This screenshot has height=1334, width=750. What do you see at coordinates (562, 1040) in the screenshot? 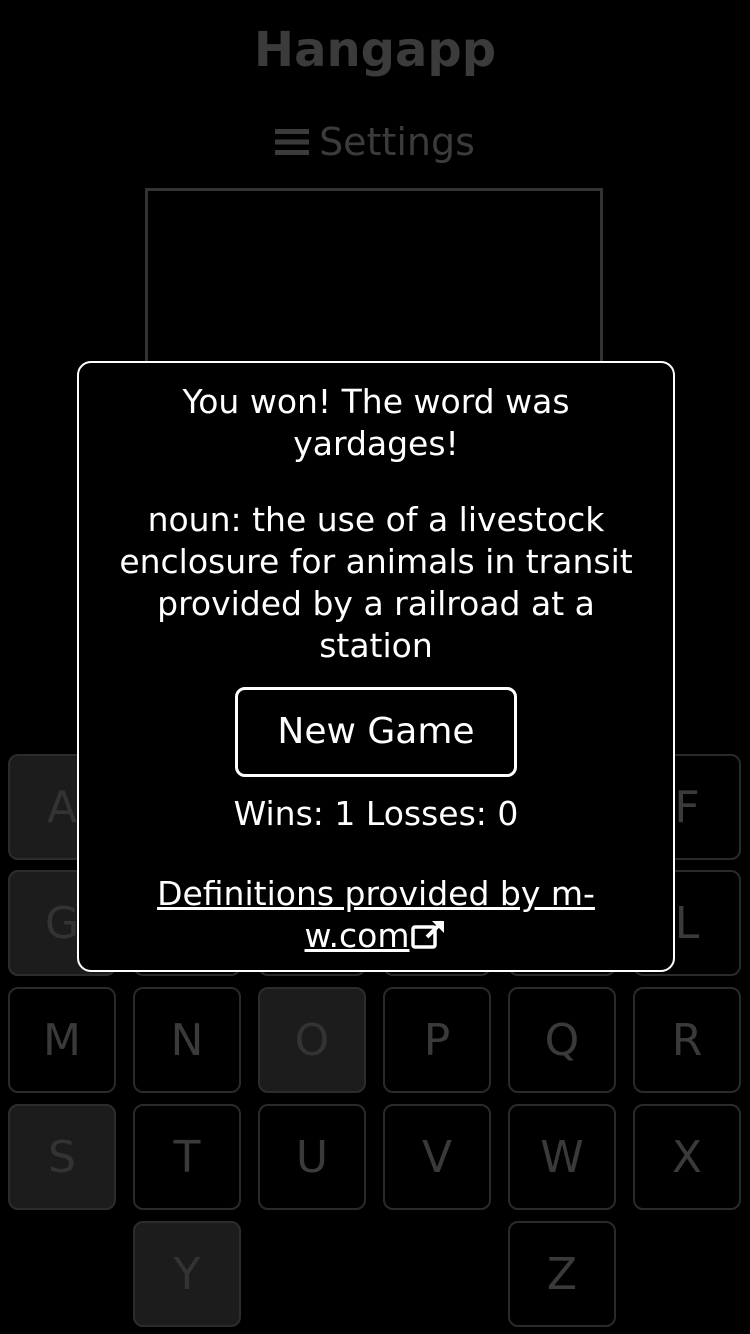
I see `key-q: Q` at bounding box center [562, 1040].